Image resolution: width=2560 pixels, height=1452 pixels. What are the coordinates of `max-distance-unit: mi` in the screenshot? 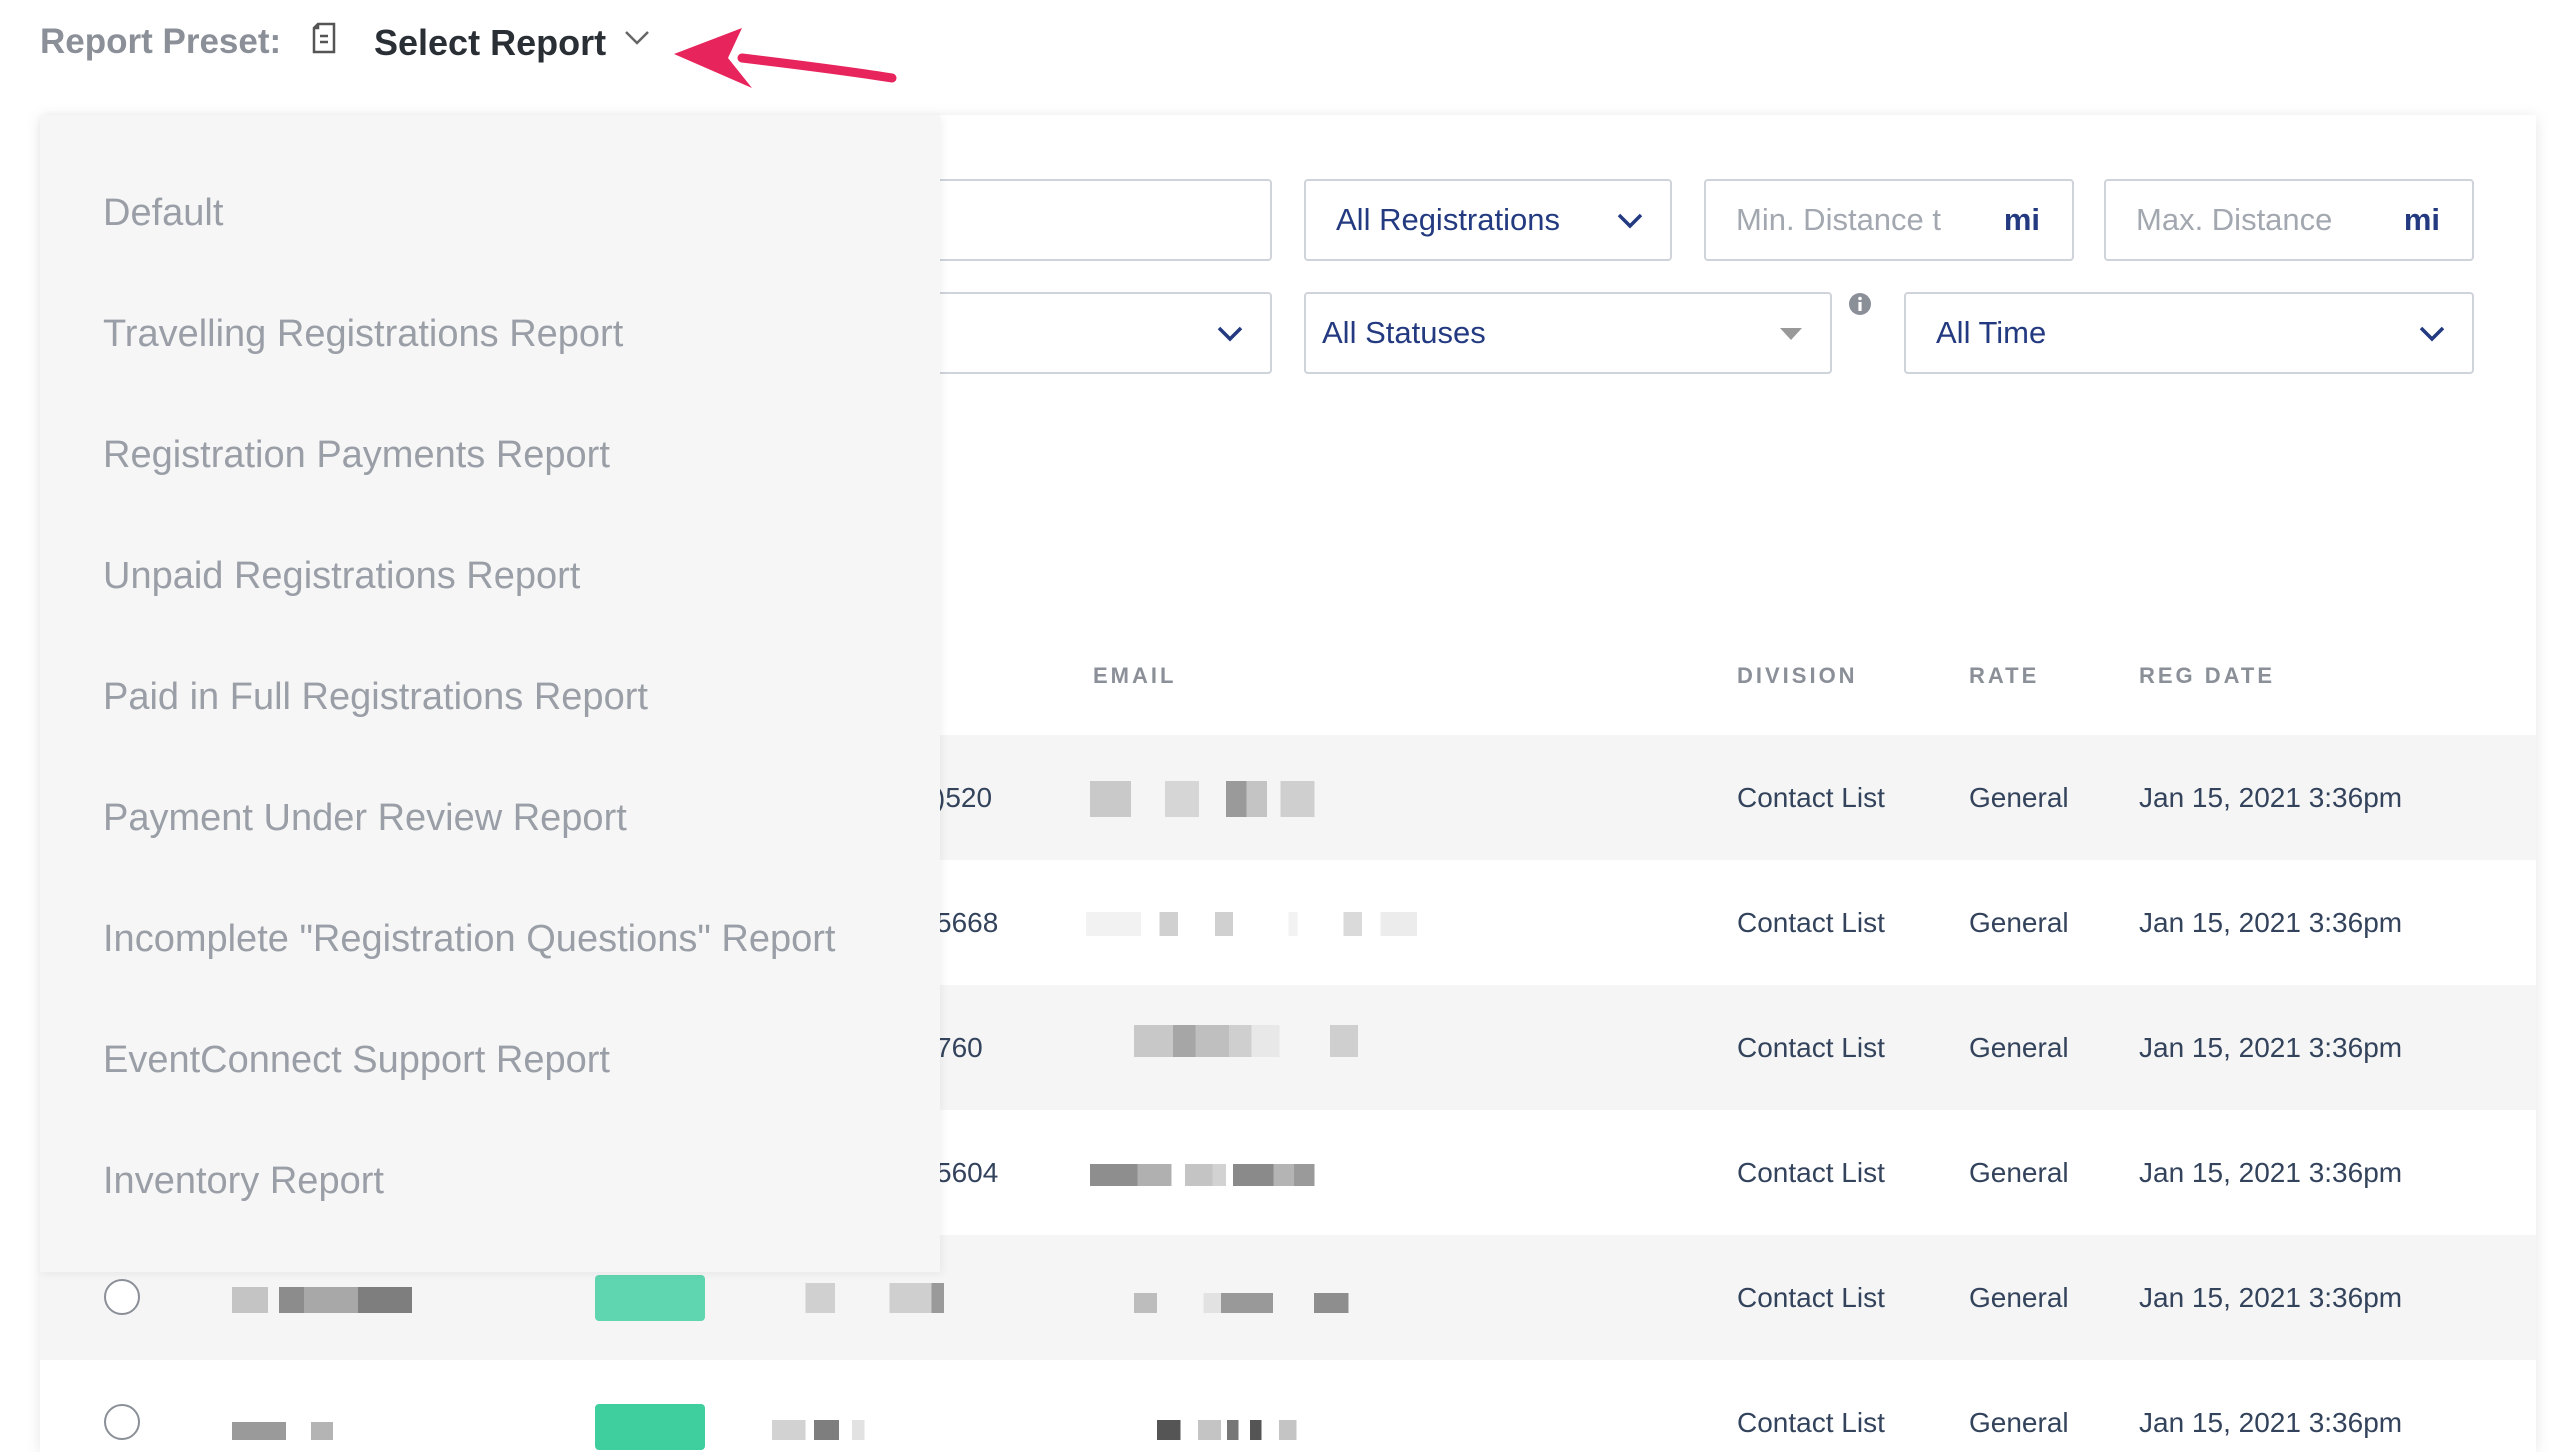 It's located at (2421, 219).